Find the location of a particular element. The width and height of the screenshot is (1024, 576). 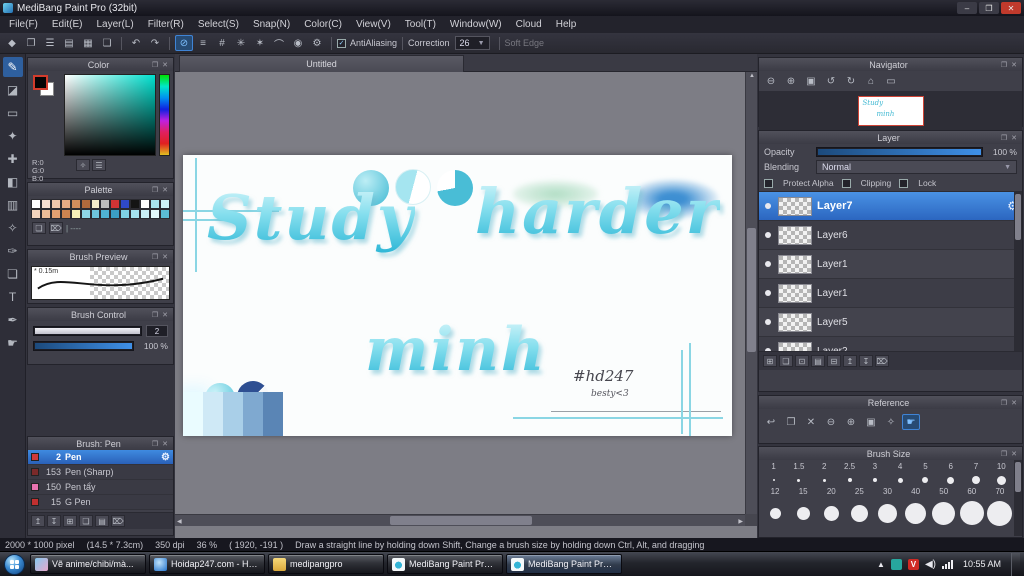

menu-help: Help is located at coordinates (566, 24).